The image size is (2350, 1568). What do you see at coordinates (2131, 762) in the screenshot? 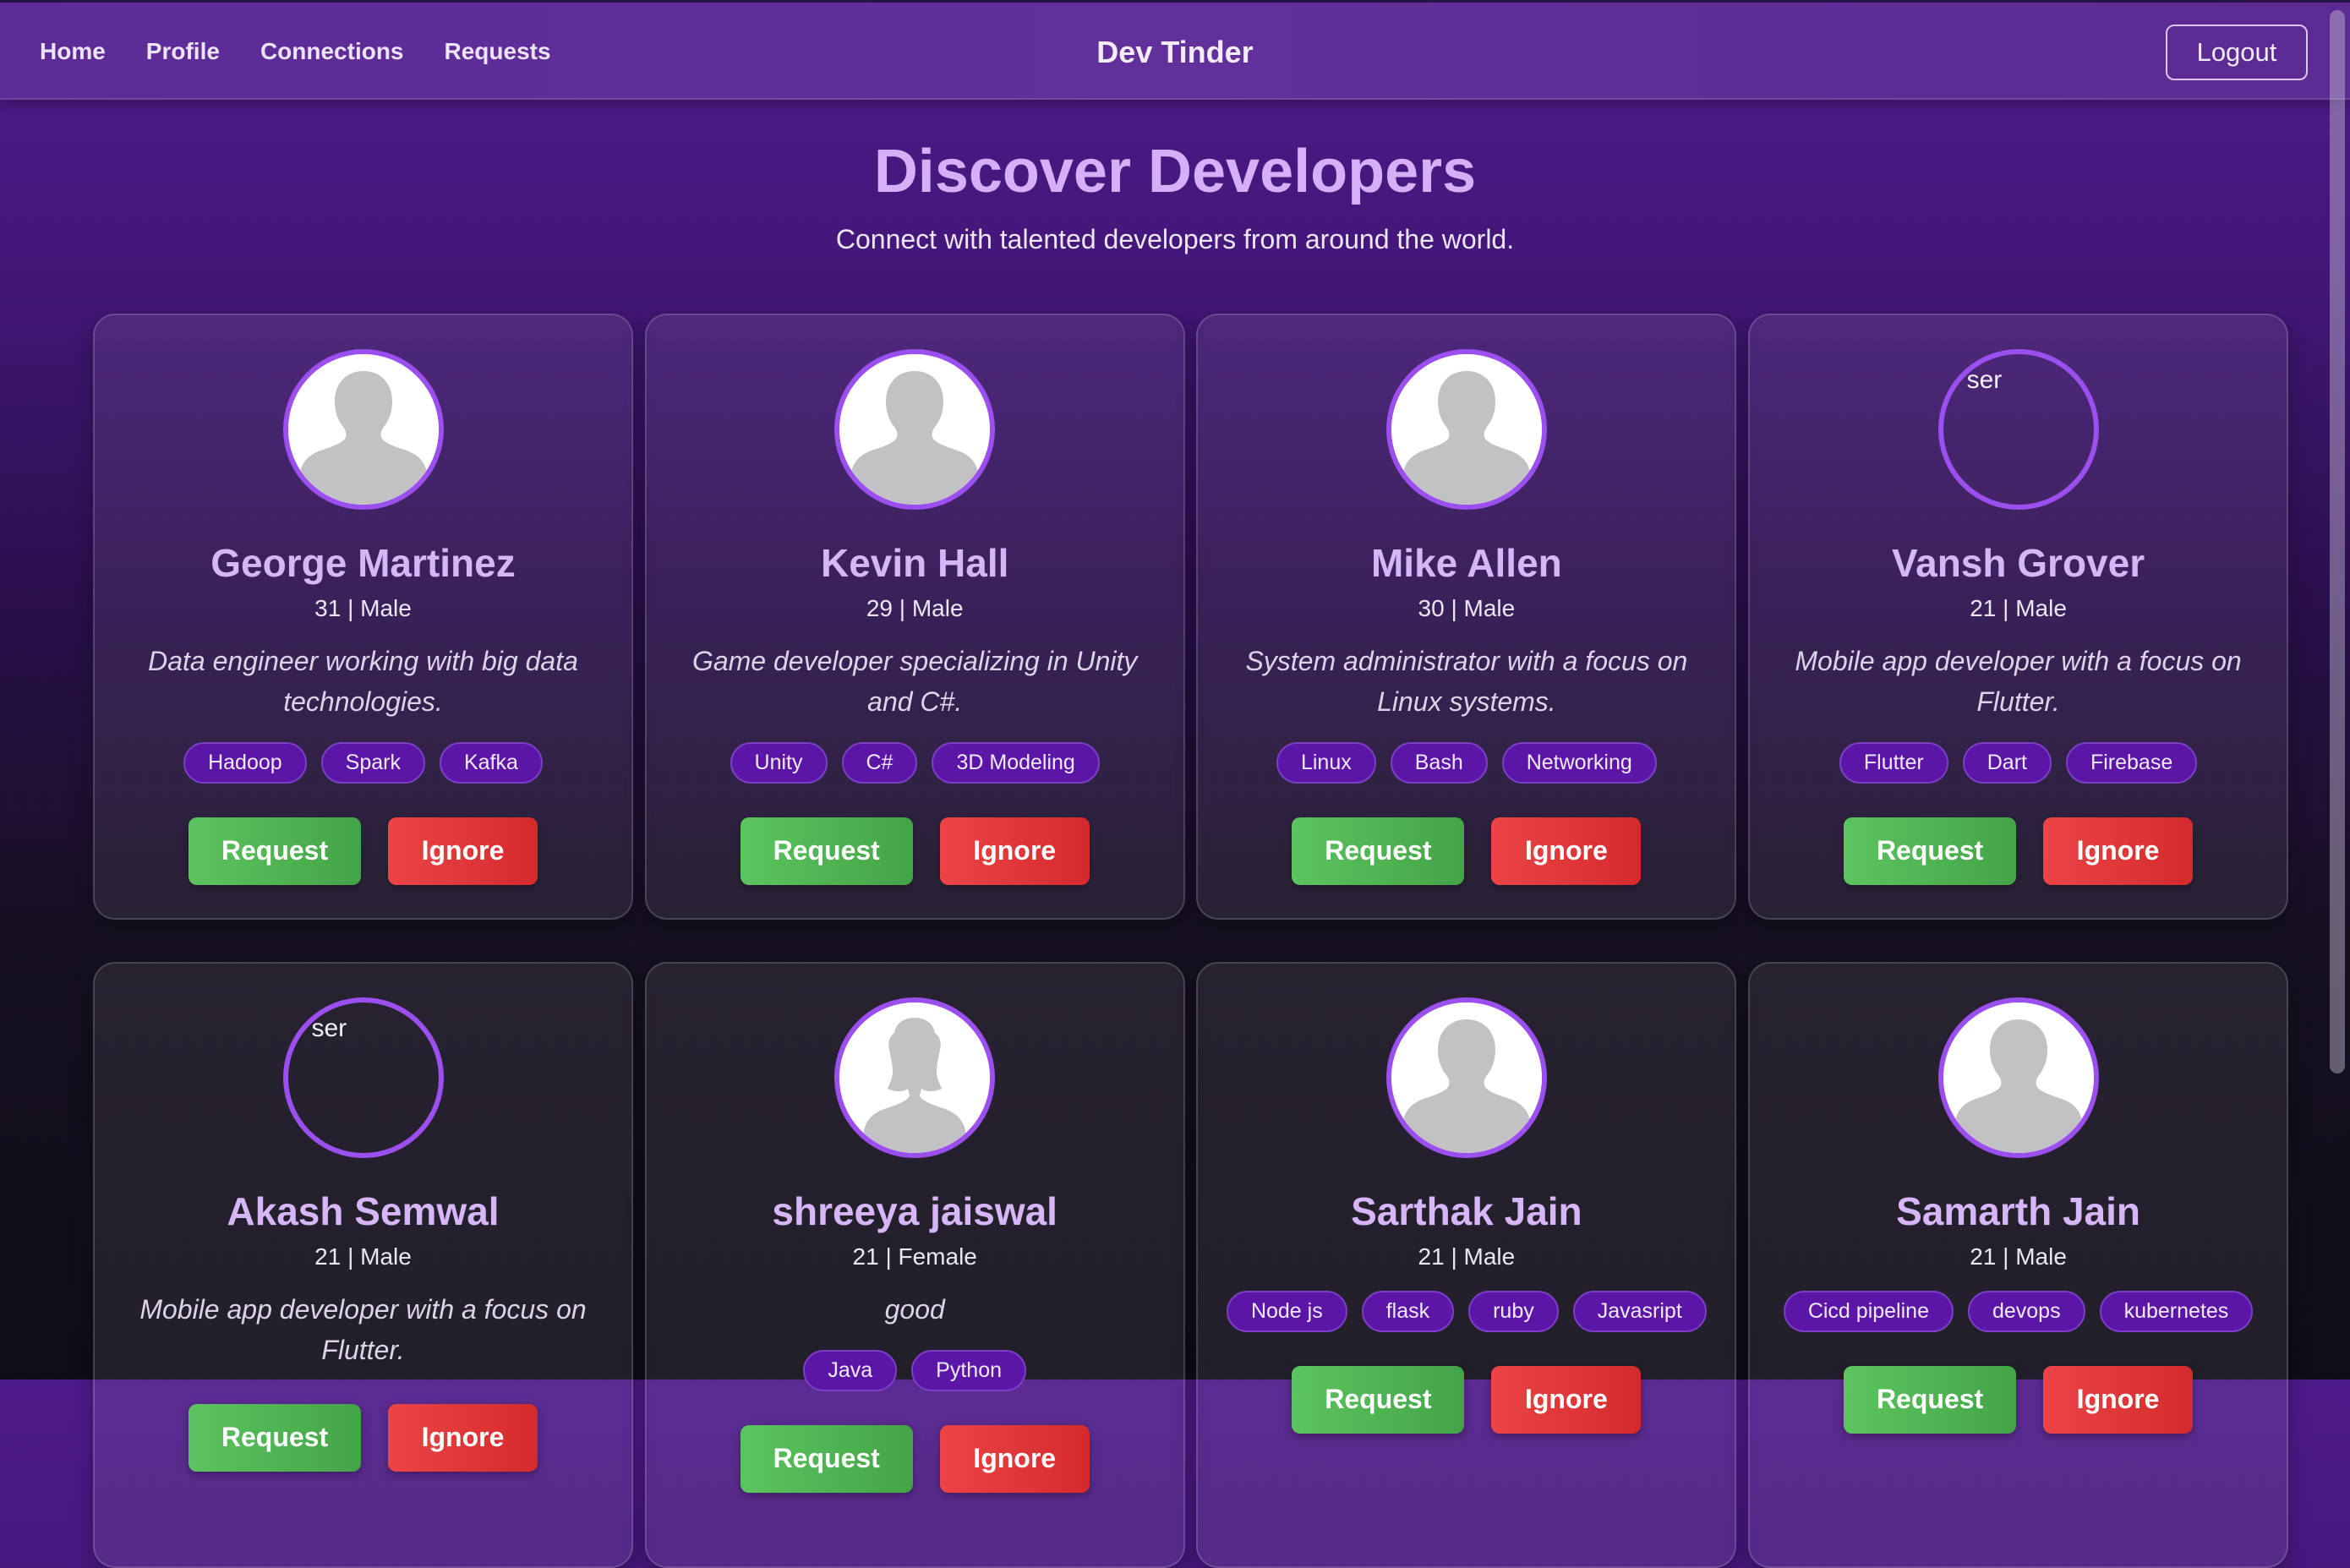
I see `skill-badge: Firebase` at bounding box center [2131, 762].